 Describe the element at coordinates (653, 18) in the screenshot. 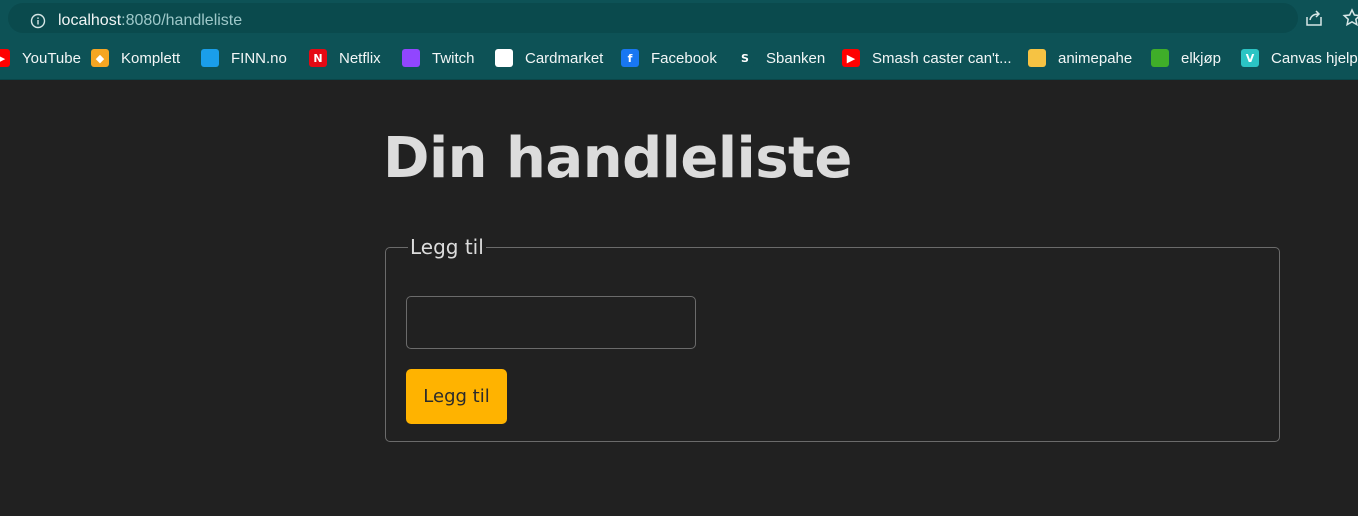

I see `url-field: localhost:8080/handleliste` at that location.